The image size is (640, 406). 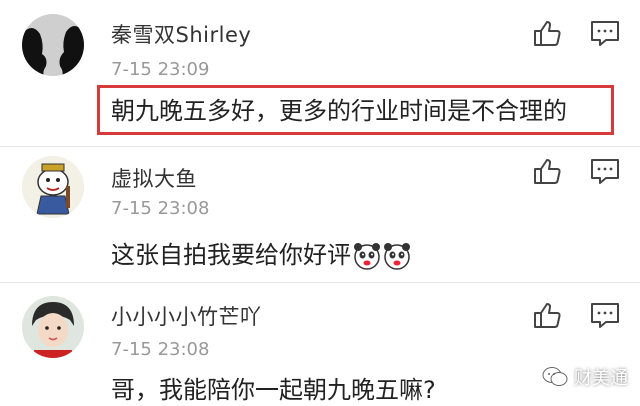 What do you see at coordinates (186, 316) in the screenshot?
I see `comment-username: 小小小小竹芒吖` at bounding box center [186, 316].